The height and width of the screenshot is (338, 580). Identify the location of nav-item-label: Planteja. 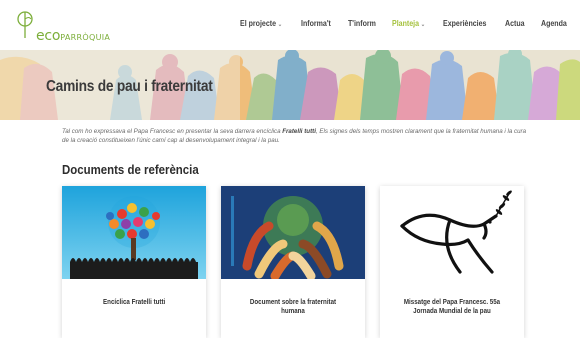
(406, 23).